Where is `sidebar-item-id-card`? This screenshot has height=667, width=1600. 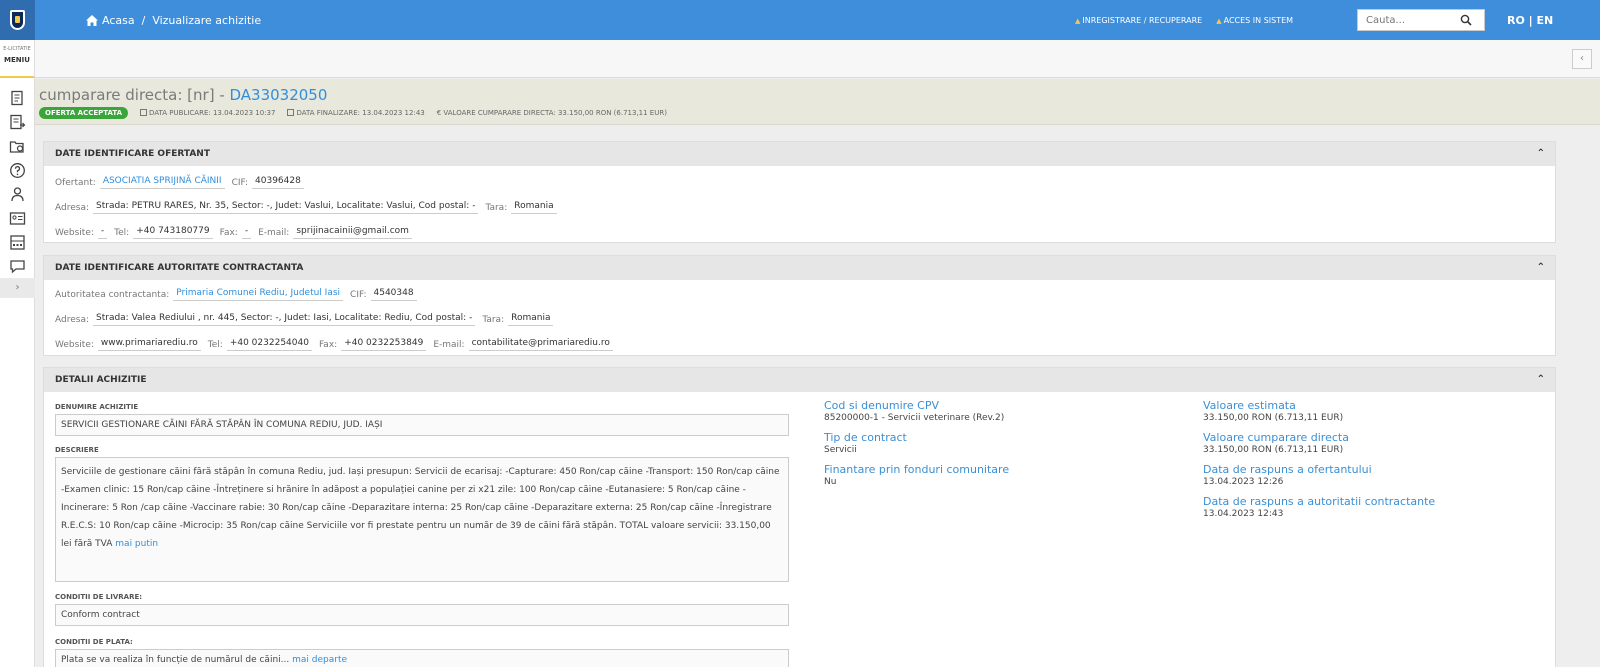
sidebar-item-id-card is located at coordinates (17, 218).